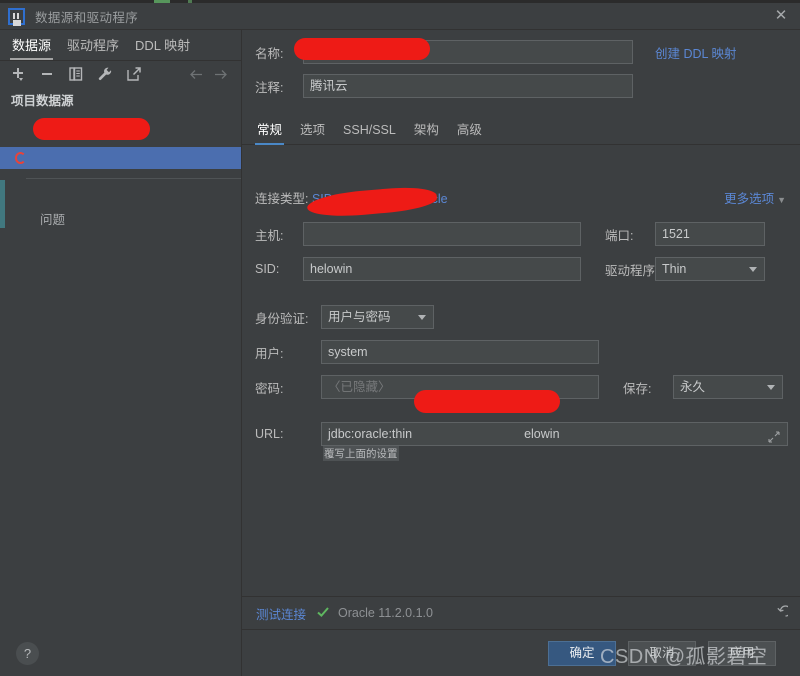 The width and height of the screenshot is (800, 676). What do you see at coordinates (221, 74) in the screenshot?
I see `forward-arrow-icon` at bounding box center [221, 74].